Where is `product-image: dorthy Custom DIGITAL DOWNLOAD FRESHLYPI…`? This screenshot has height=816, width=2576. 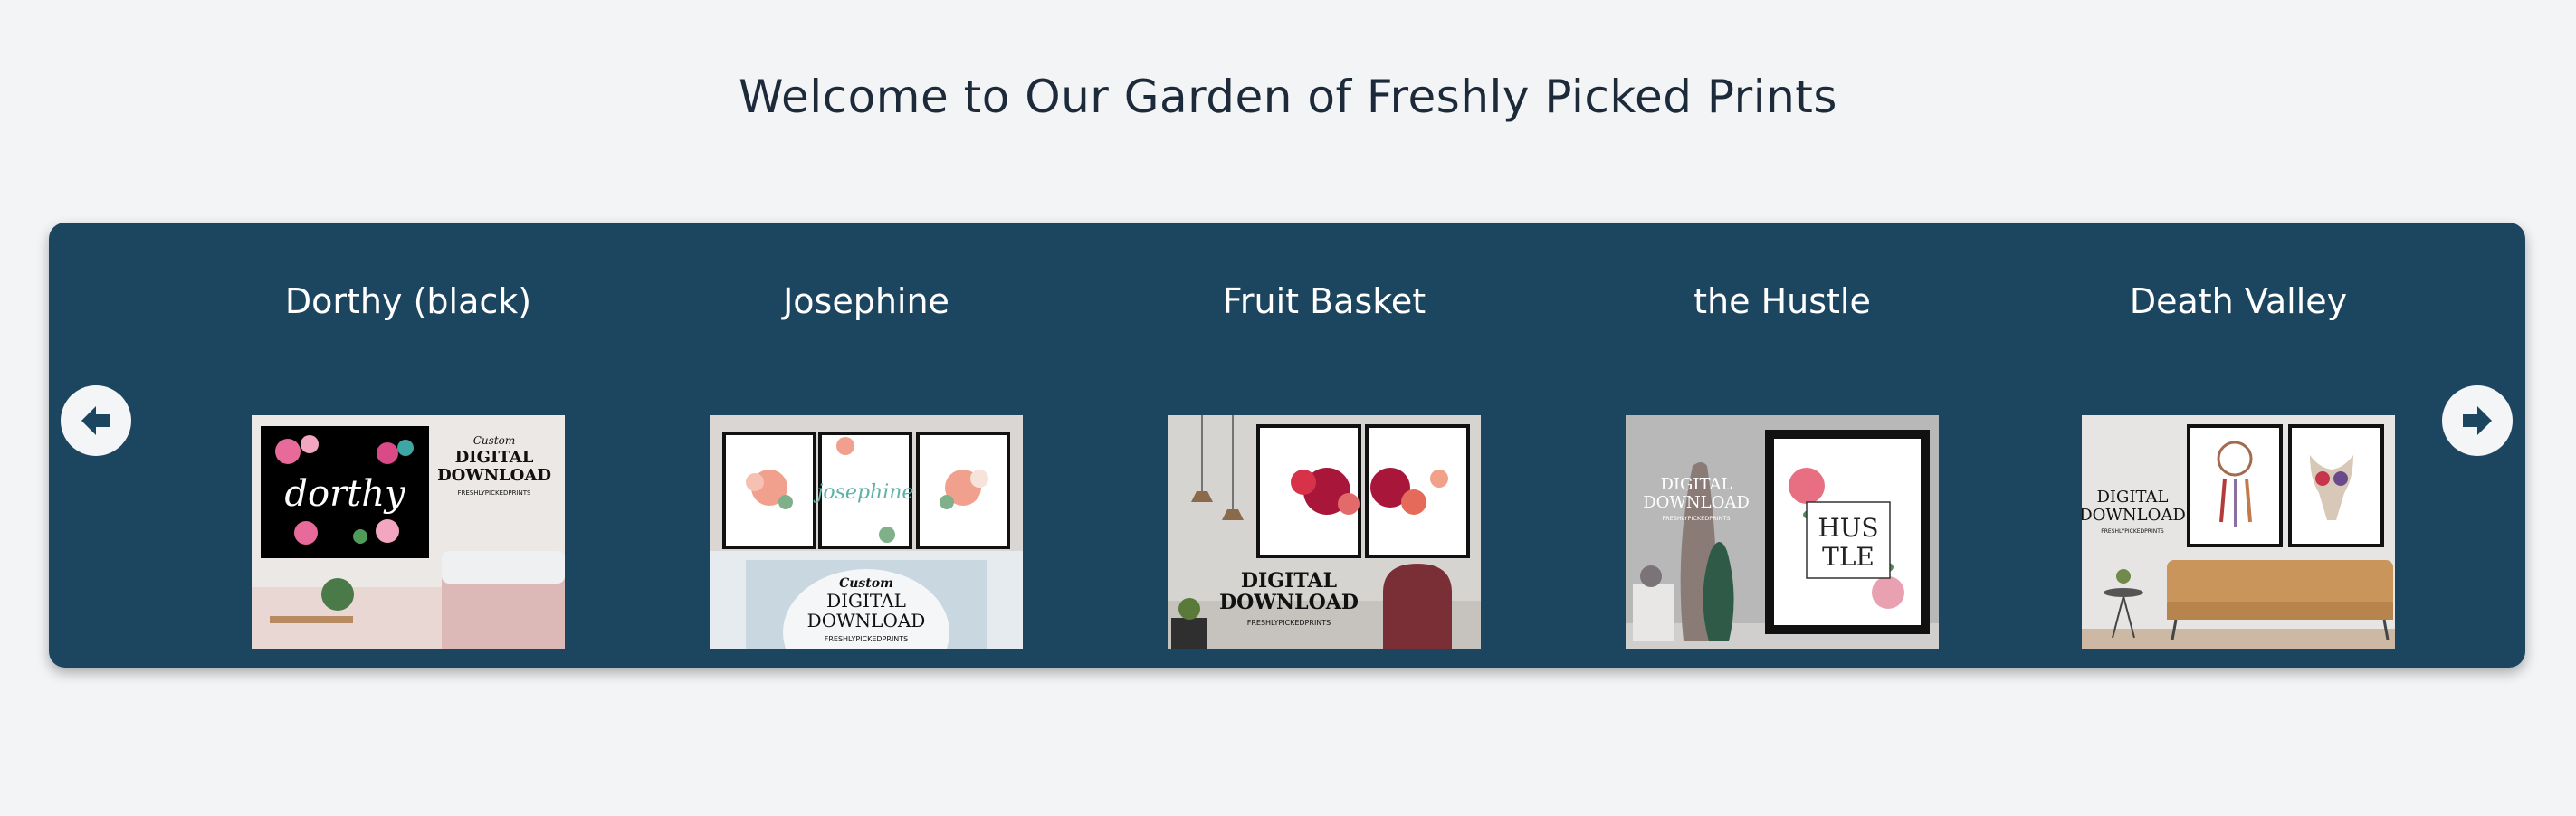
product-image: dorthy Custom DIGITAL DOWNLOAD FRESHLYPI… is located at coordinates (409, 532).